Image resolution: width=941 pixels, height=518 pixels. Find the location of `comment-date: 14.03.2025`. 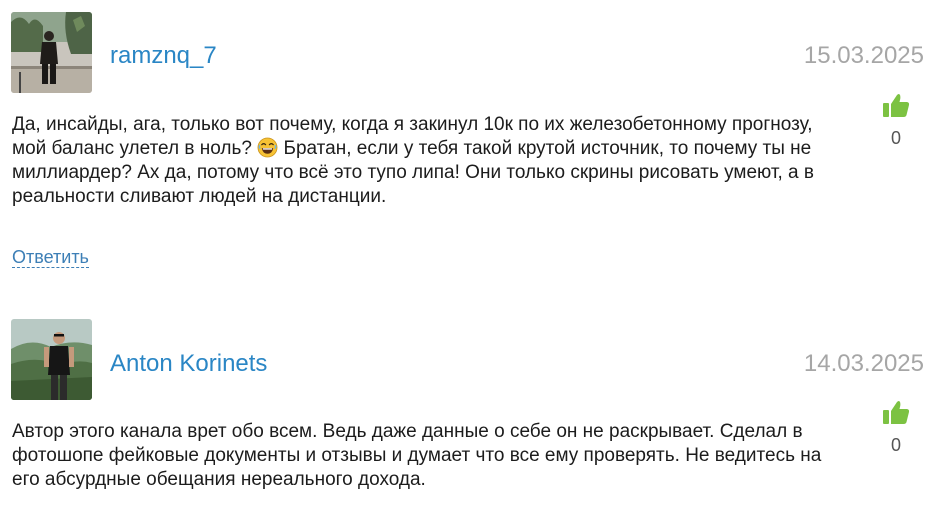

comment-date: 14.03.2025 is located at coordinates (863, 363).